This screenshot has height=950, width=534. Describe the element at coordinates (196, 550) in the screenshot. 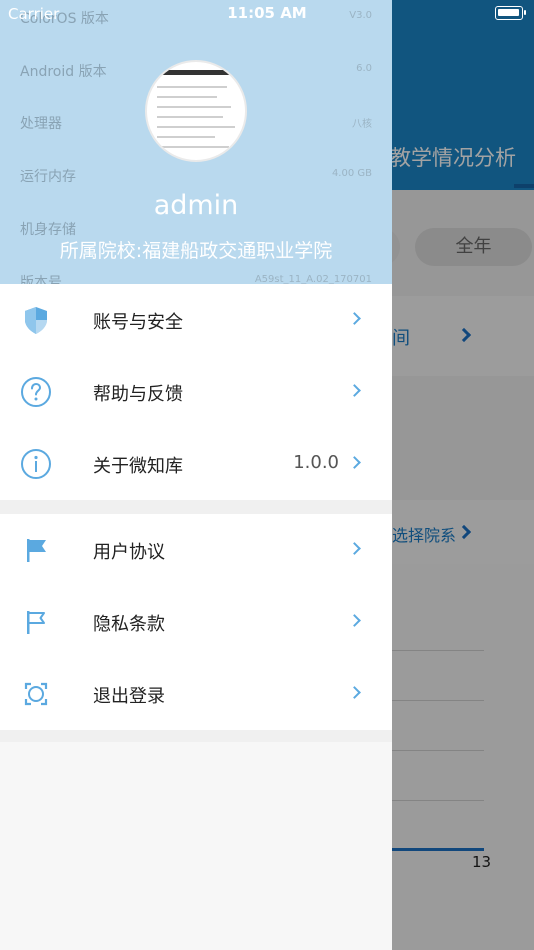

I see `menu-item-user-agreement: 用户协议` at that location.